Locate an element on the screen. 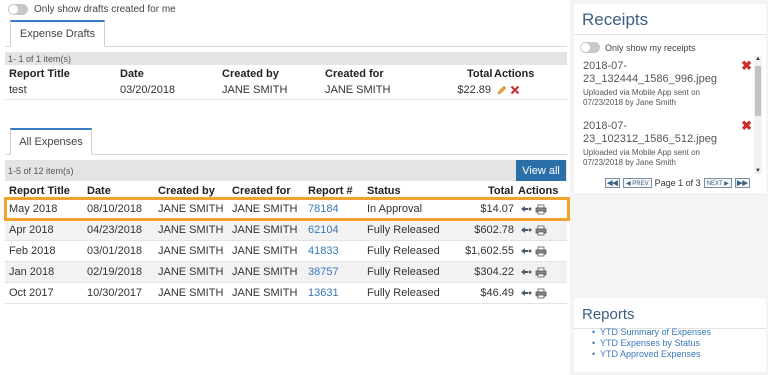 Image resolution: width=768 pixels, height=375 pixels. row-title: Feb 2018 is located at coordinates (32, 251).